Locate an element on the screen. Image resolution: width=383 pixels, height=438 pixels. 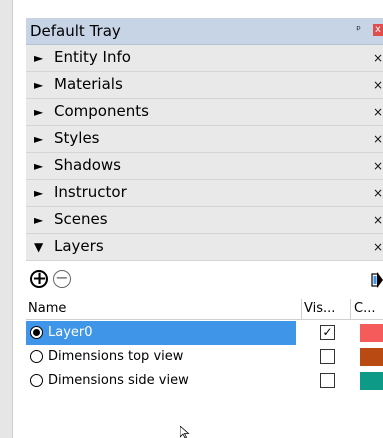
left-window-strip is located at coordinates (6, 219).